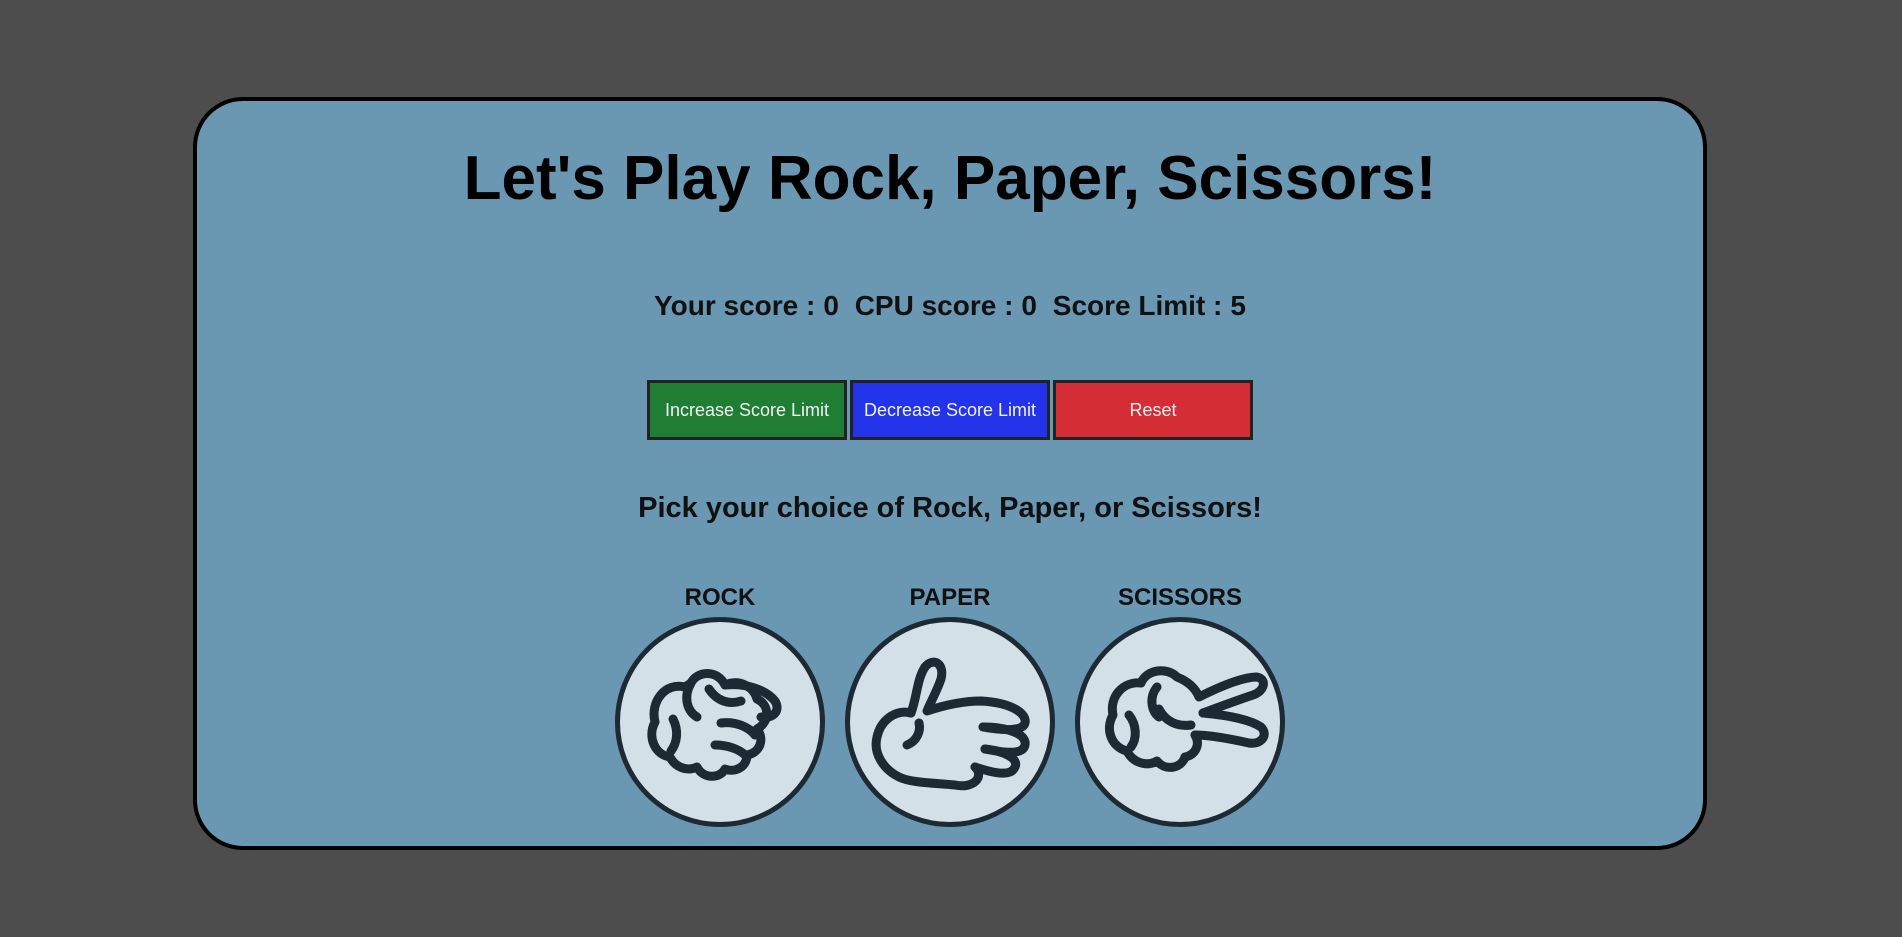  Describe the element at coordinates (720, 597) in the screenshot. I see `choice-rock-label: ROCK` at that location.